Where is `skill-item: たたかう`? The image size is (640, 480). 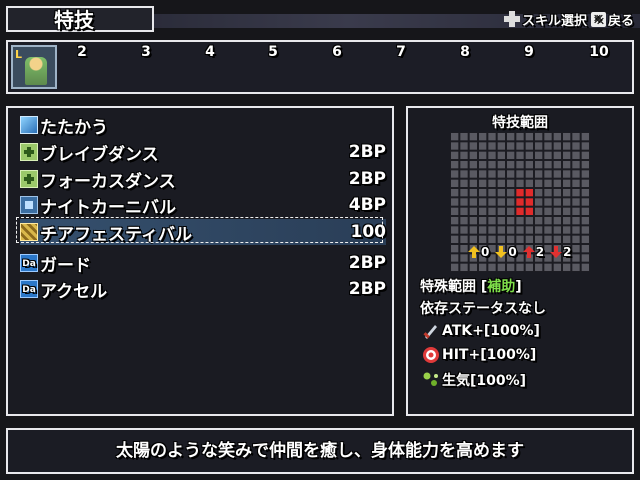 skill-item: たたかう is located at coordinates (203, 125).